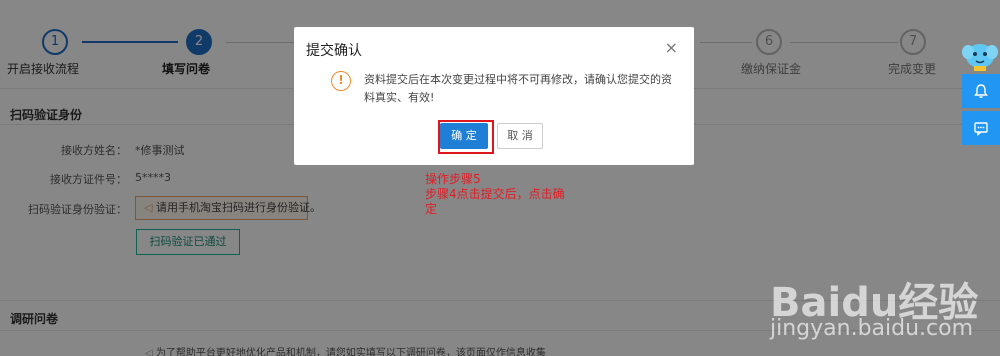 Image resolution: width=1000 pixels, height=356 pixels. What do you see at coordinates (872, 328) in the screenshot?
I see `baidu-watermark-url: jingyan.baidu.com` at bounding box center [872, 328].